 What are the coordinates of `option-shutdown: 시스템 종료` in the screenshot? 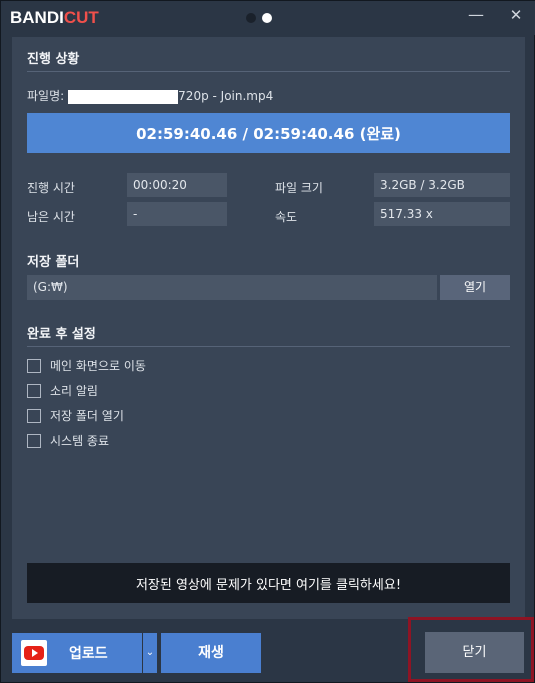 It's located at (68, 440).